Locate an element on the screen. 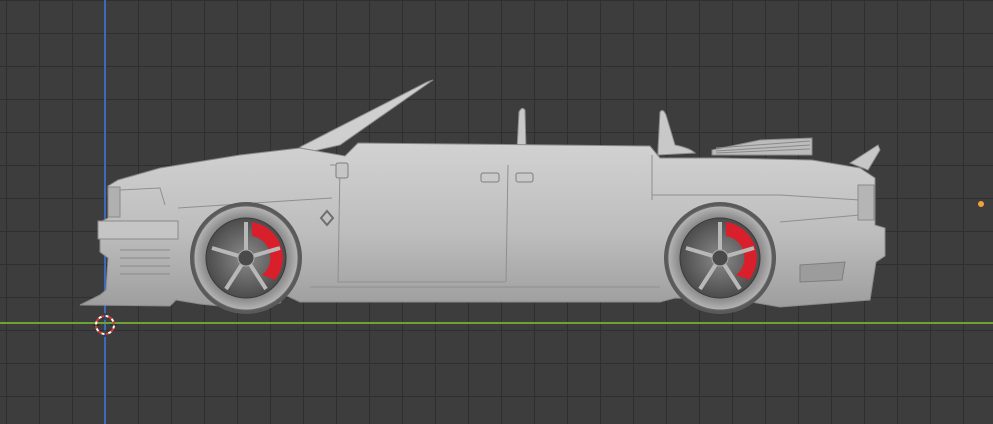  windshield is located at coordinates (366, 116).